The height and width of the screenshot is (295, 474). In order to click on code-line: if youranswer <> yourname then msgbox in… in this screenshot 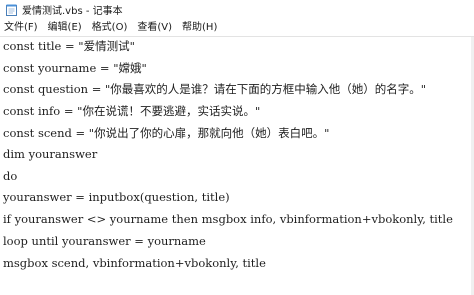, I will do `click(228, 219)`.